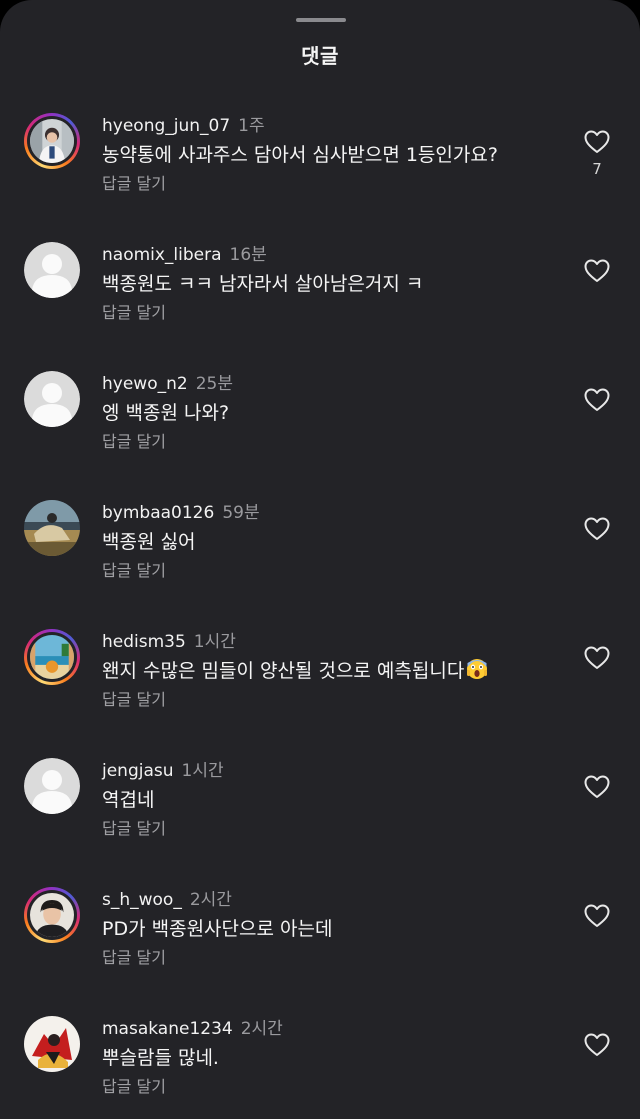 The width and height of the screenshot is (640, 1119). Describe the element at coordinates (158, 513) in the screenshot. I see `username: bymbaa0126` at that location.